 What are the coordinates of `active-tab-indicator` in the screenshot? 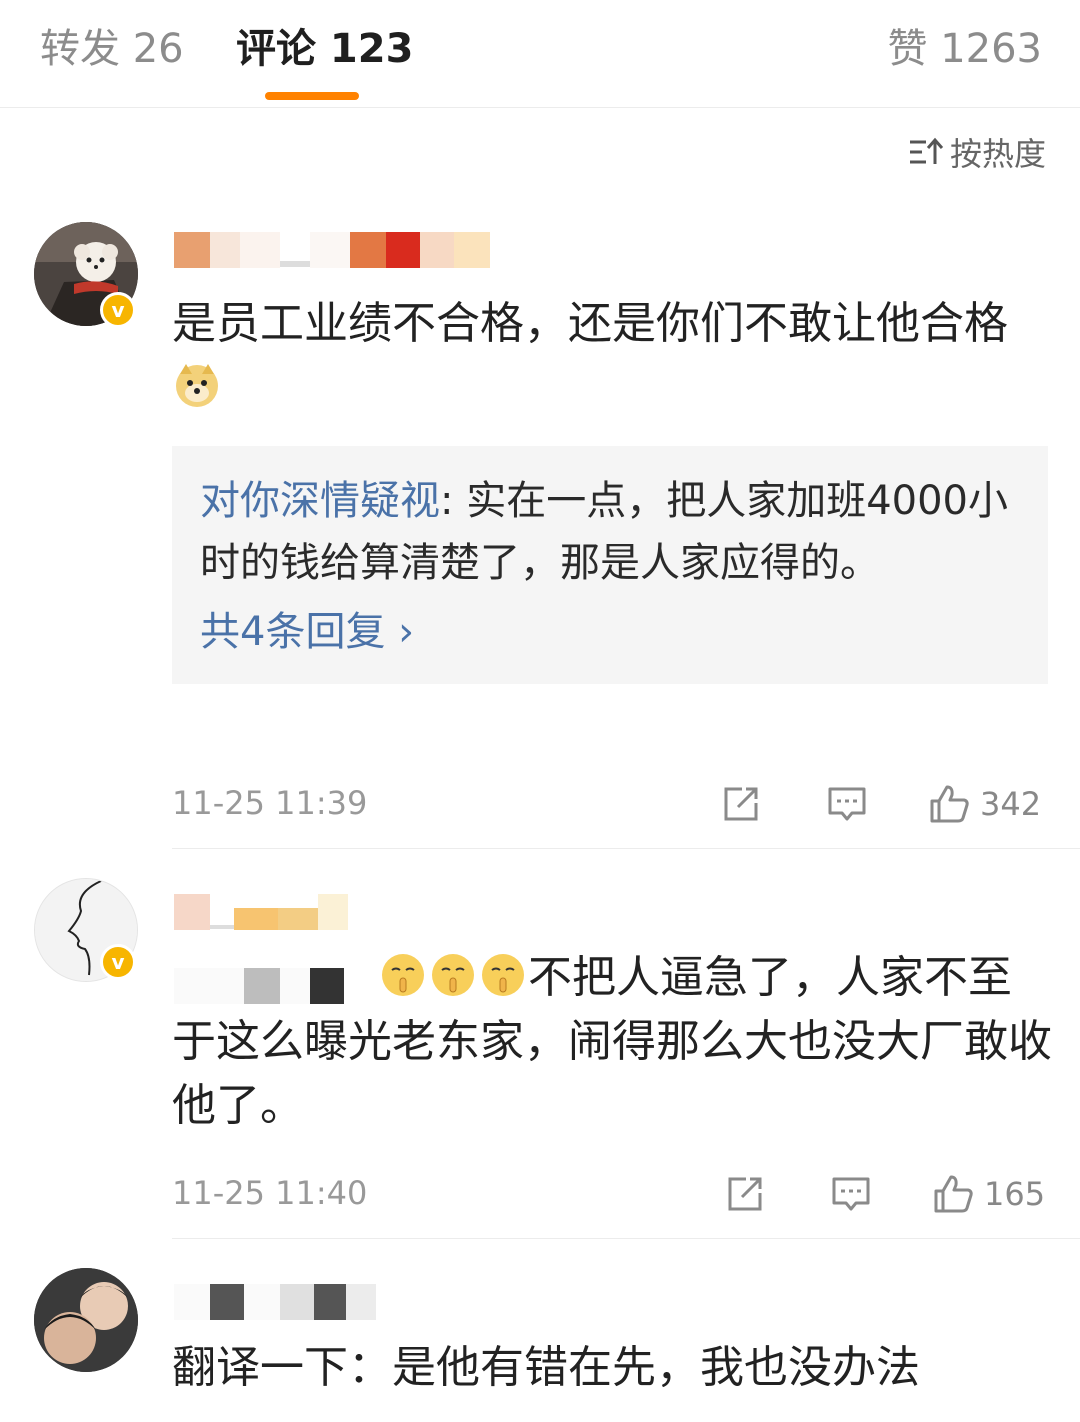 It's located at (312, 96).